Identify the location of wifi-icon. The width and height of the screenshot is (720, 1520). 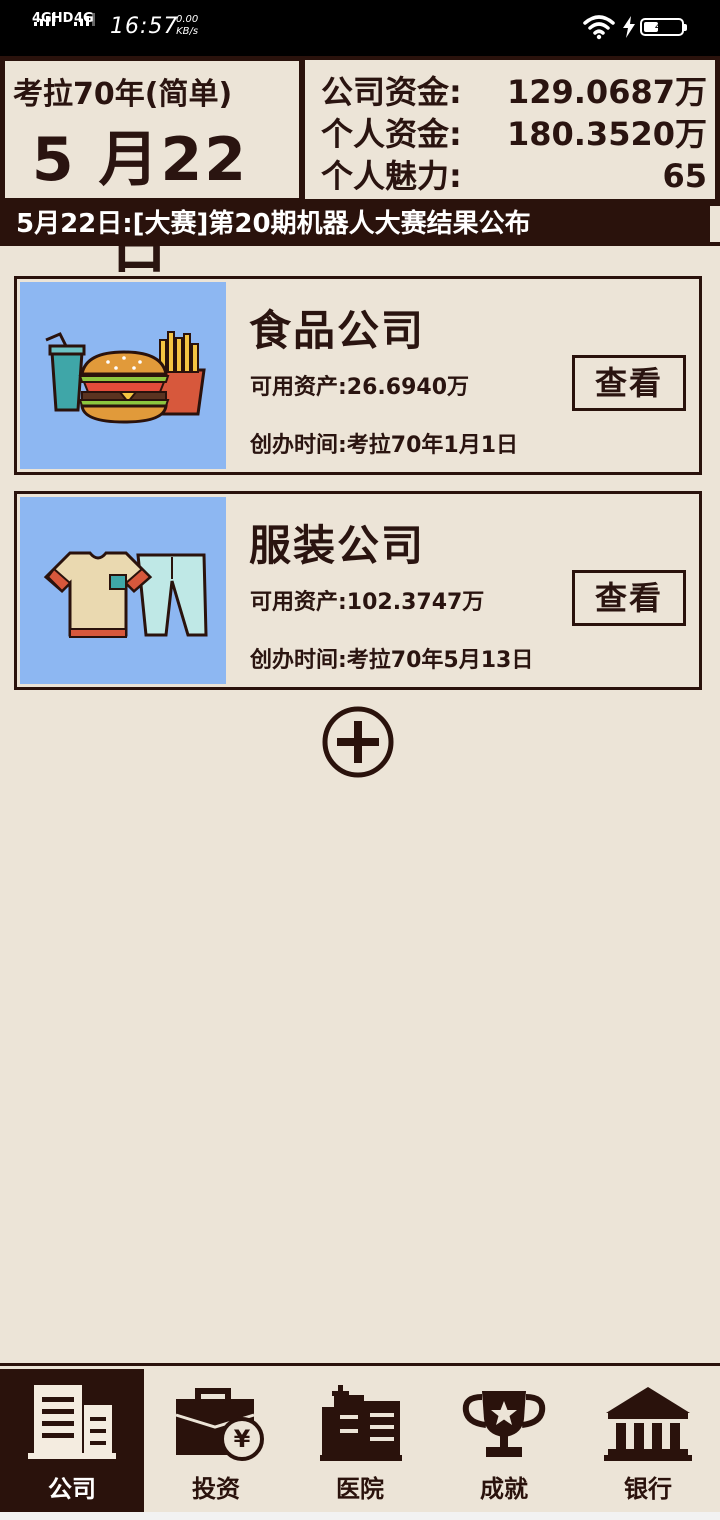
(599, 27).